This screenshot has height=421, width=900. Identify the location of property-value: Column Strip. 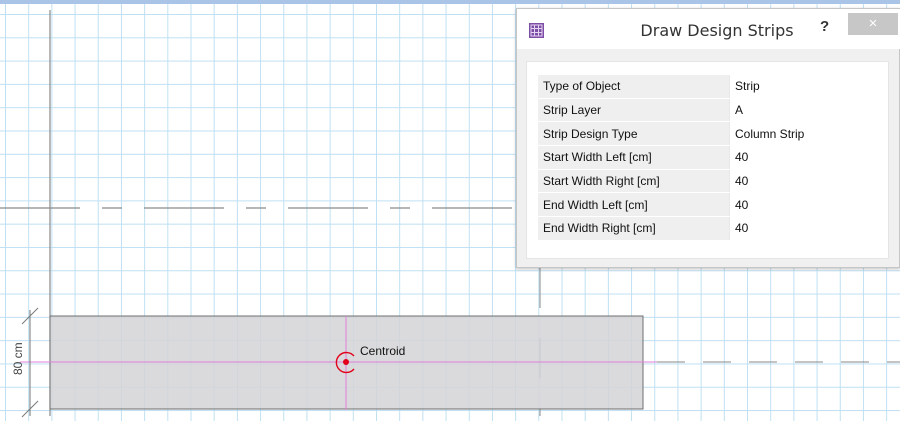
(805, 134).